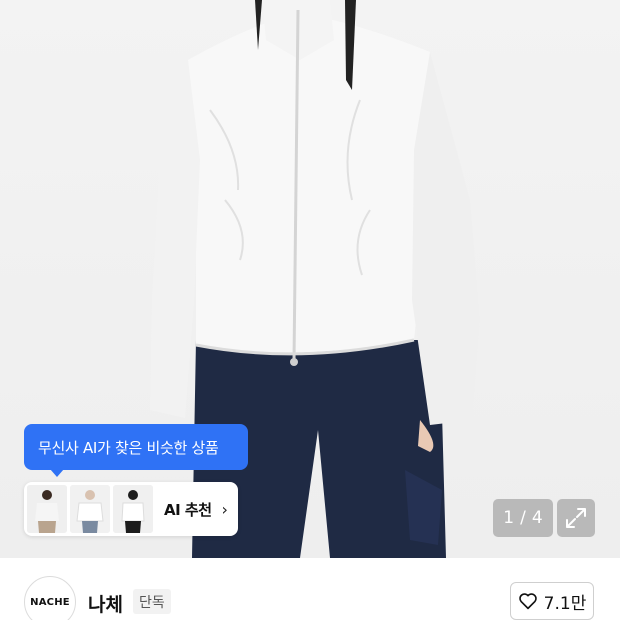  I want to click on current-page: 1, so click(509, 518).